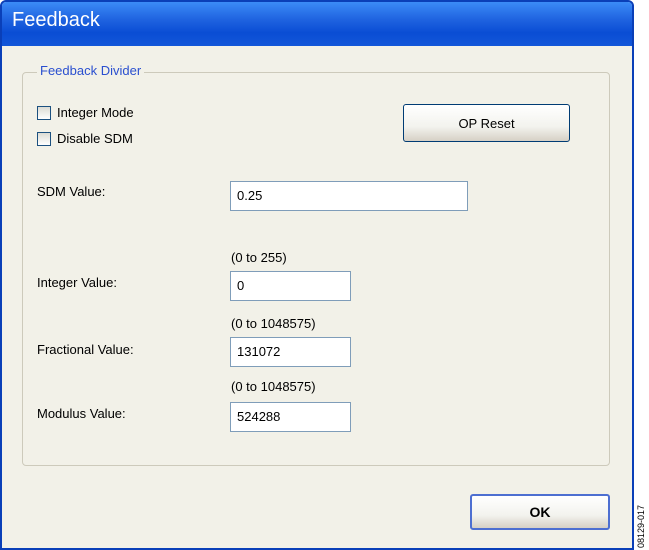 The width and height of the screenshot is (649, 550). I want to click on disable-sdm-box, so click(44, 138).